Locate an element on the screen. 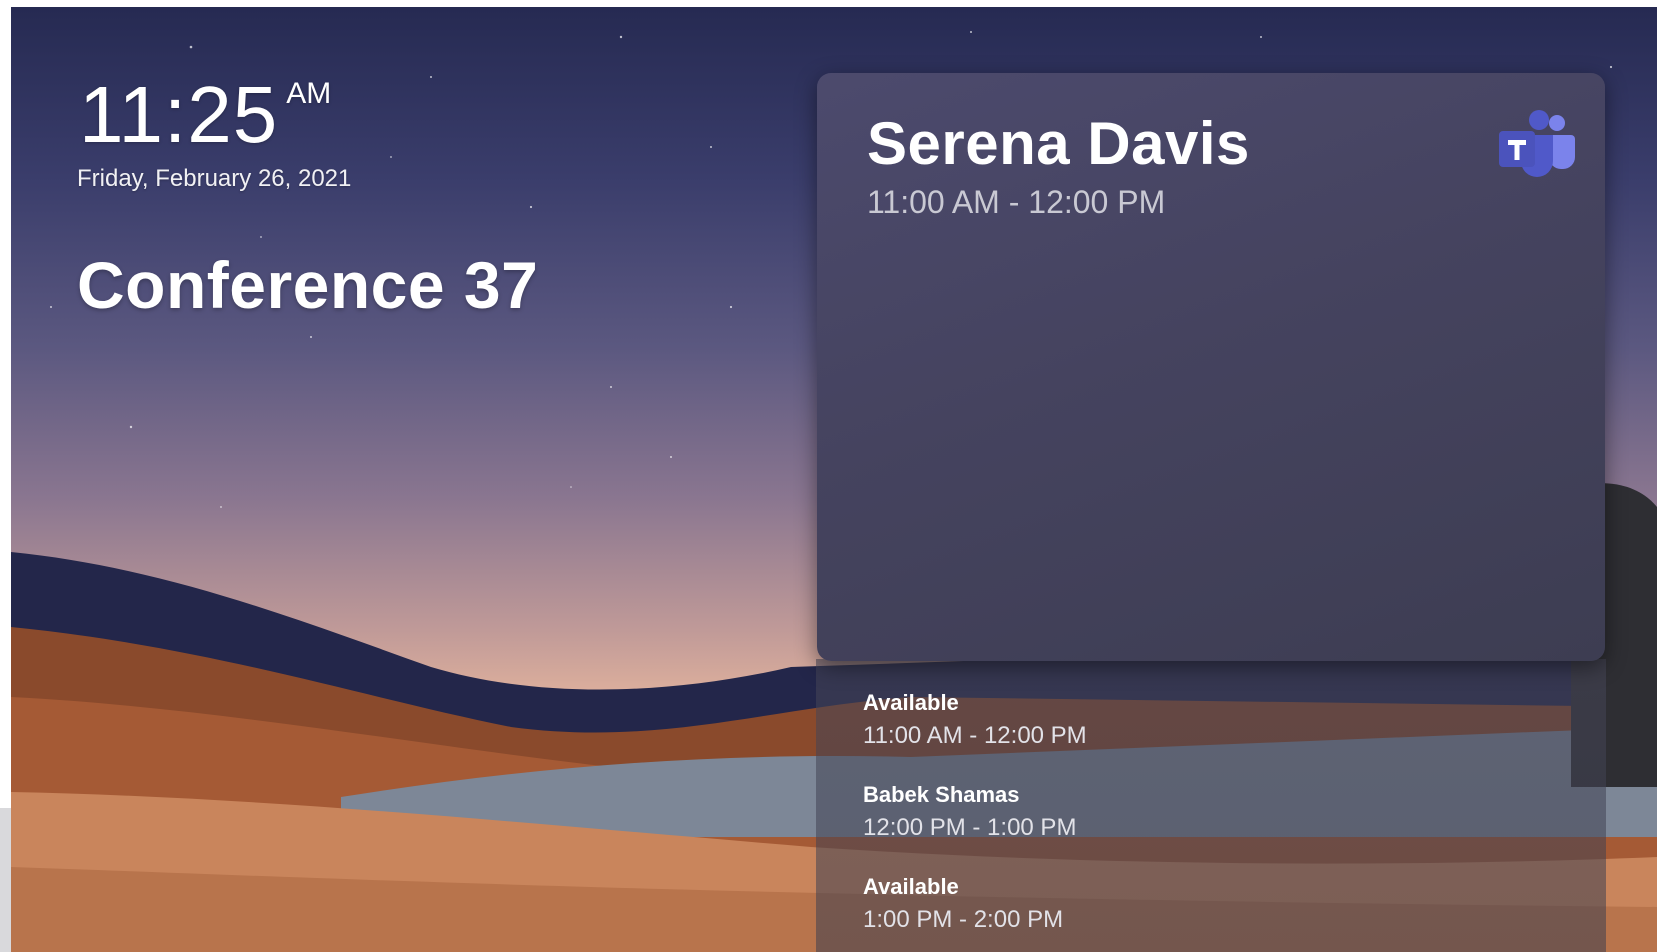 The image size is (1657, 952). room-name: Conference 37 is located at coordinates (308, 285).